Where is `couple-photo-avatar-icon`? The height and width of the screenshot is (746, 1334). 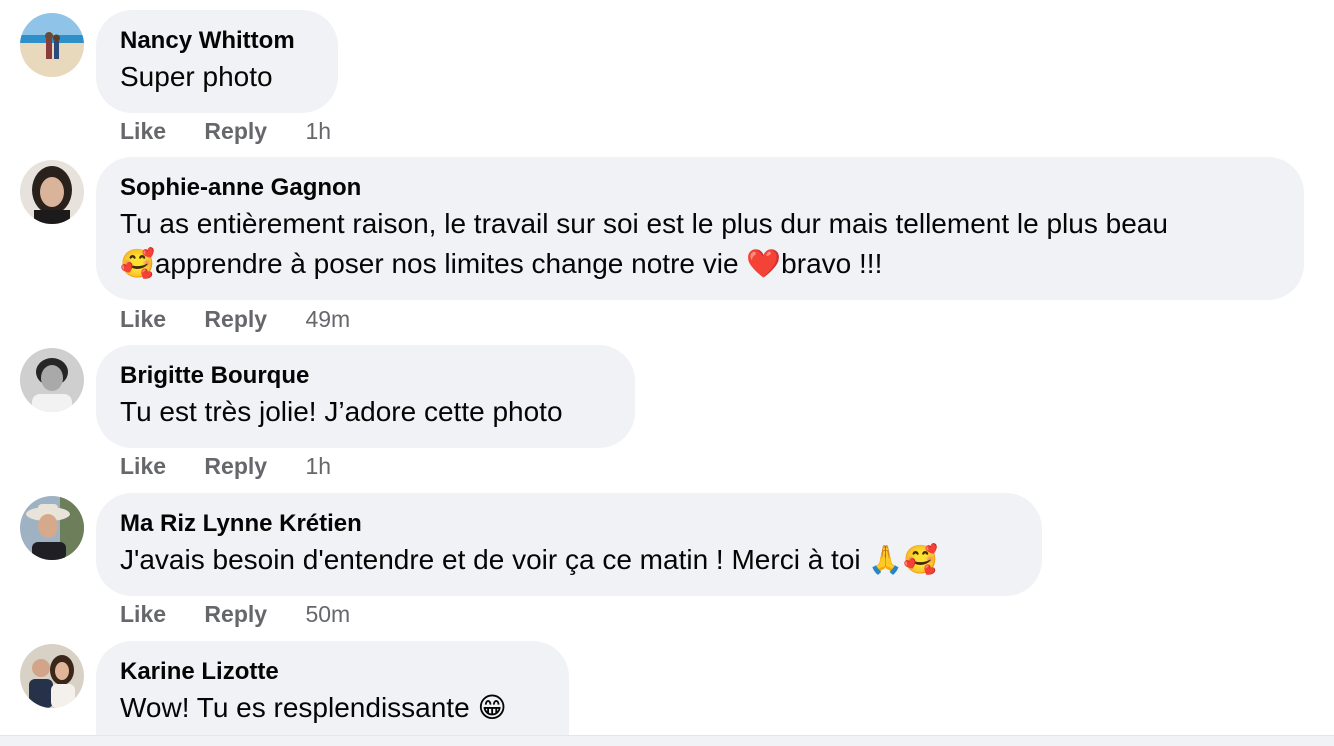
couple-photo-avatar-icon is located at coordinates (52, 676).